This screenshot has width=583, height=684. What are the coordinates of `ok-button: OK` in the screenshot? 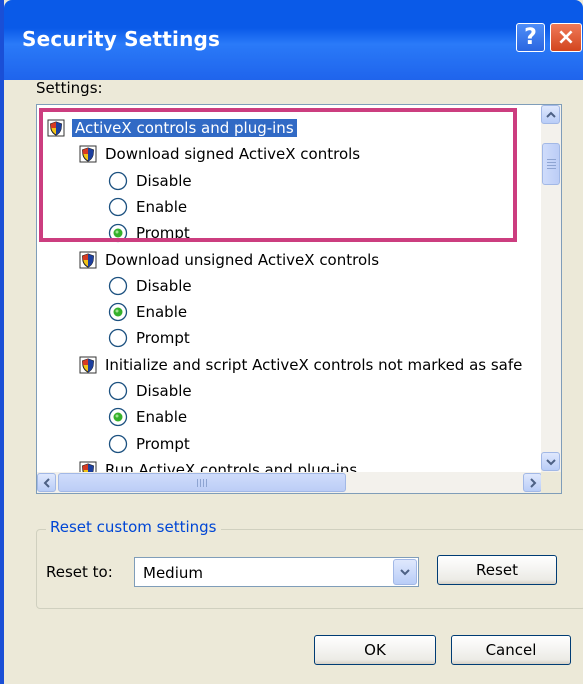 It's located at (375, 650).